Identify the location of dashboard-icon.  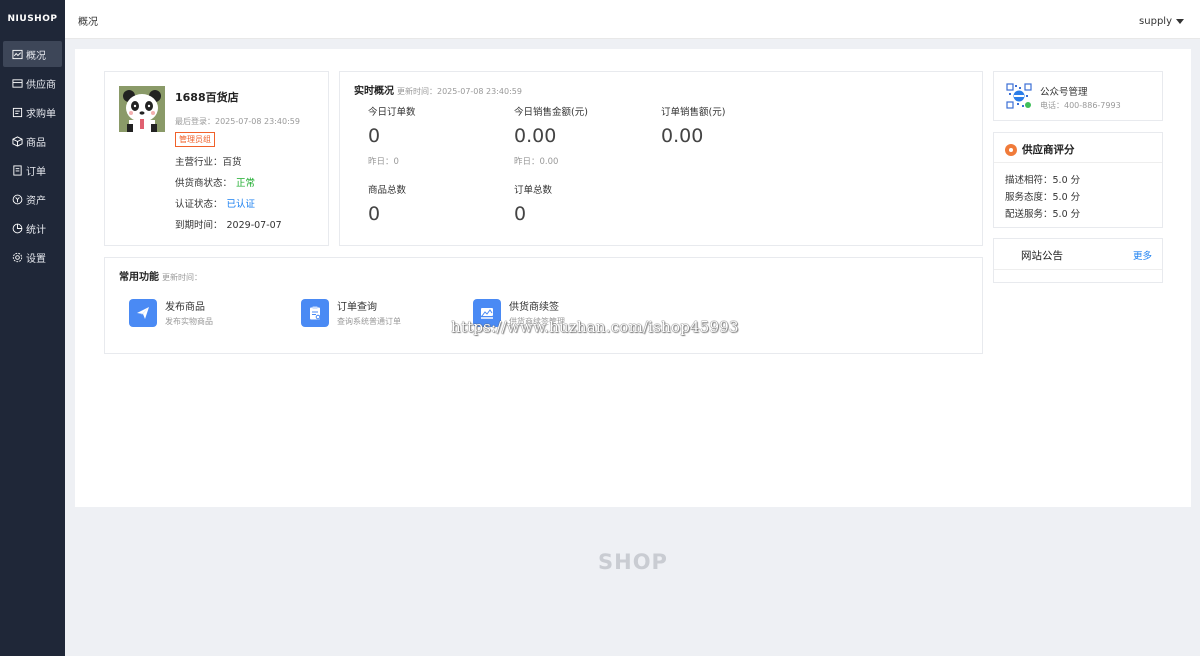
(17, 54).